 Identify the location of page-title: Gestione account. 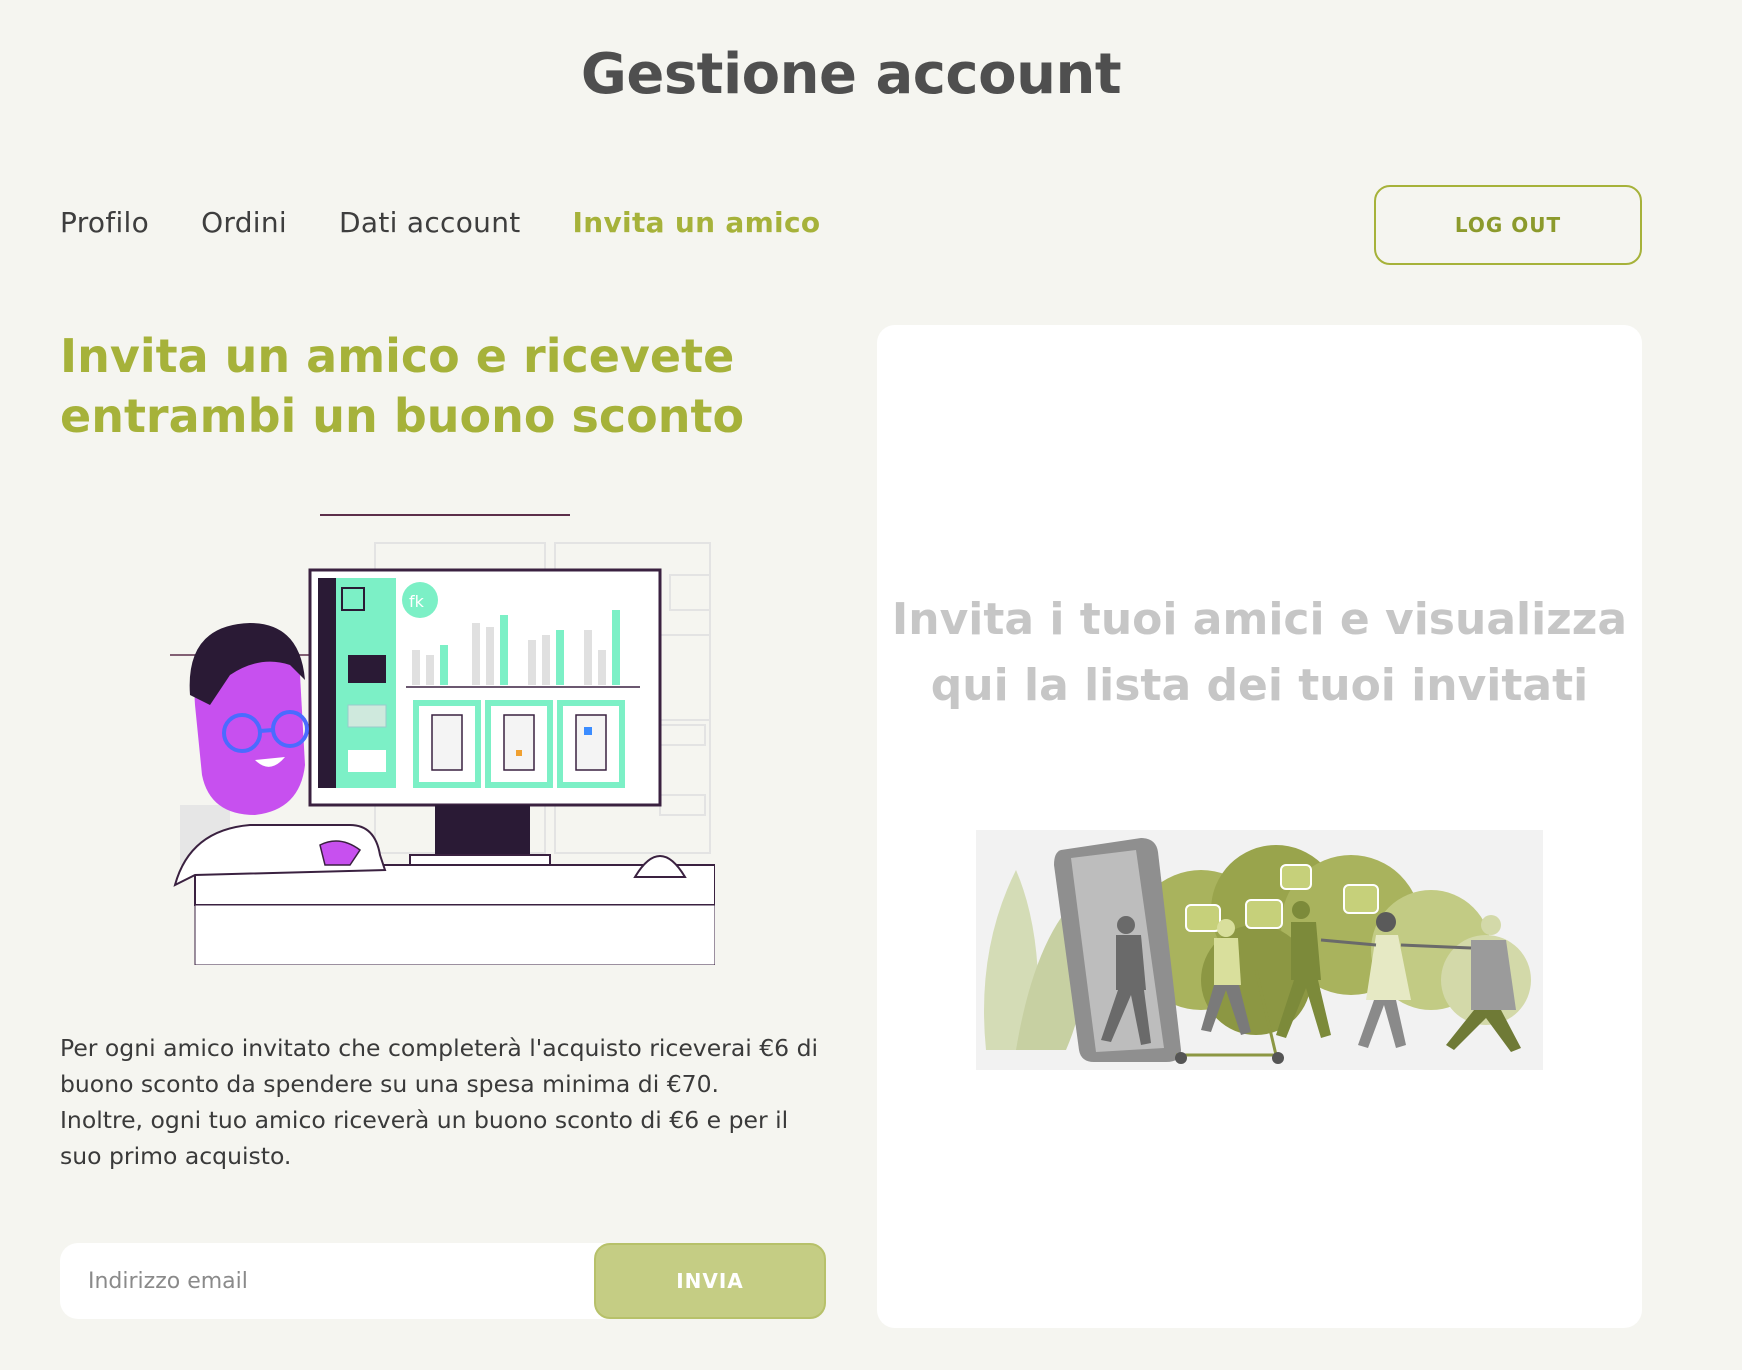
(851, 74).